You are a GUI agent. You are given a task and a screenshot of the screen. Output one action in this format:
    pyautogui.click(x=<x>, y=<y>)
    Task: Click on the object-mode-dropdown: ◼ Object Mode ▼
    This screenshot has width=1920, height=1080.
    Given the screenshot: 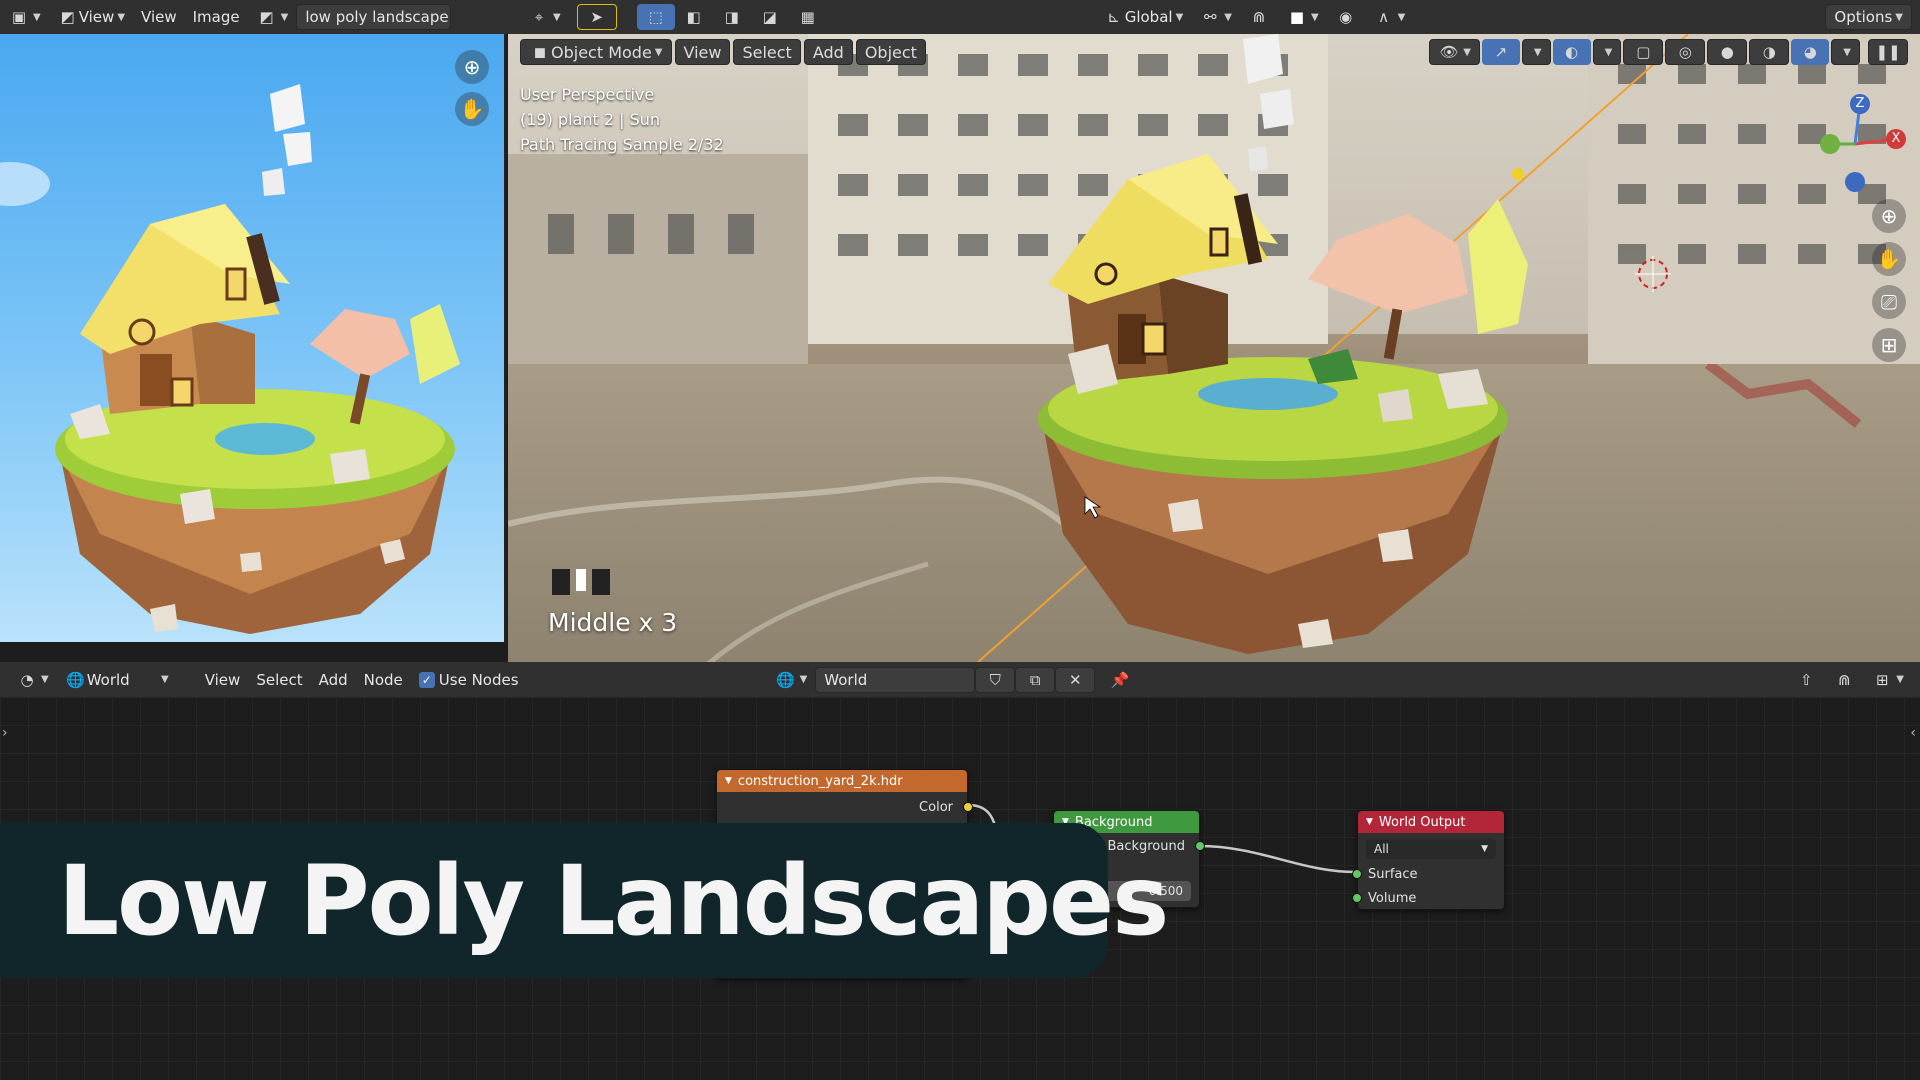 What is the action you would take?
    pyautogui.click(x=596, y=52)
    